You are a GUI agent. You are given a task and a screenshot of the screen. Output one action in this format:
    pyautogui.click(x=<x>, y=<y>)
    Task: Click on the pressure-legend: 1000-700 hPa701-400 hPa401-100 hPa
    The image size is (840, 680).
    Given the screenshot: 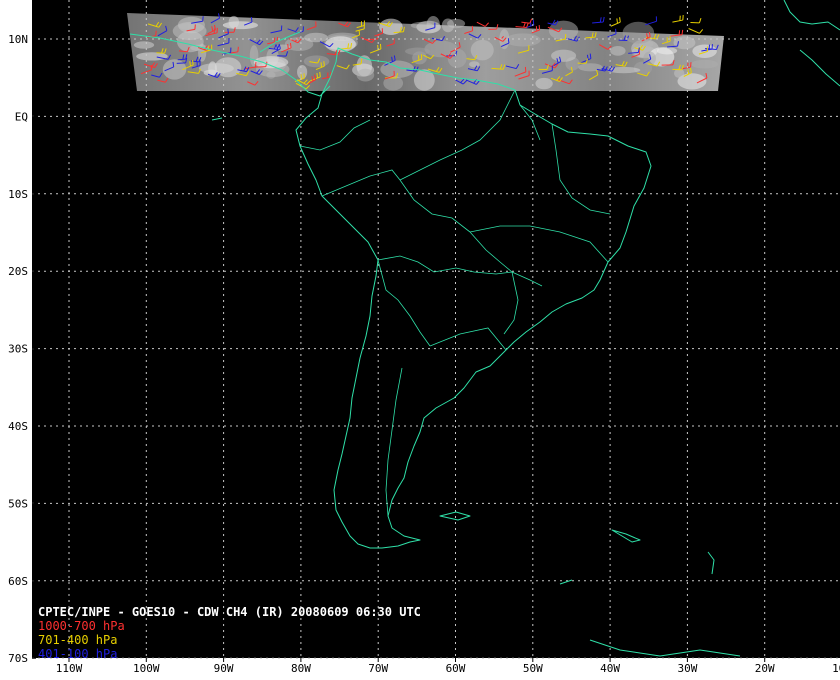 What is the action you would take?
    pyautogui.click(x=81, y=640)
    